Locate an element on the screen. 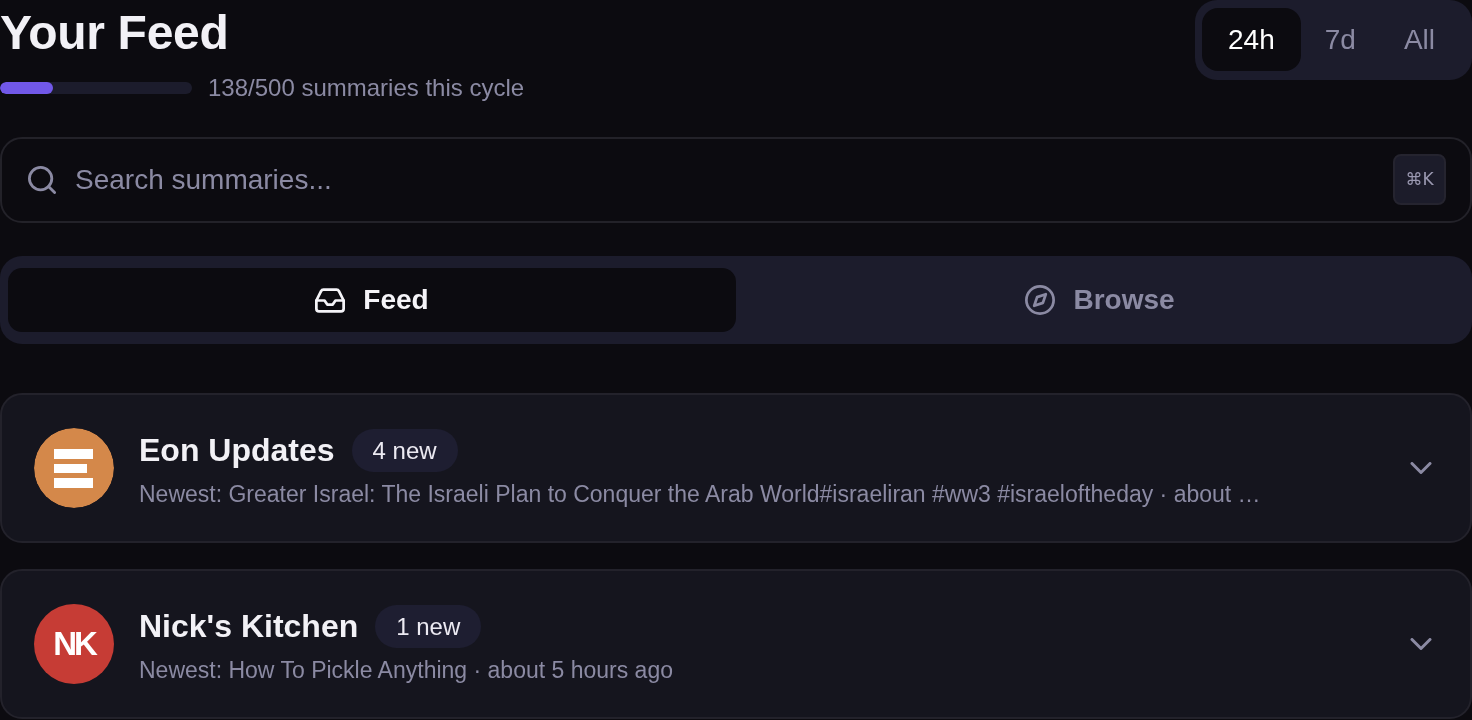 The image size is (1472, 720). view-tab: Browse is located at coordinates (1100, 300).